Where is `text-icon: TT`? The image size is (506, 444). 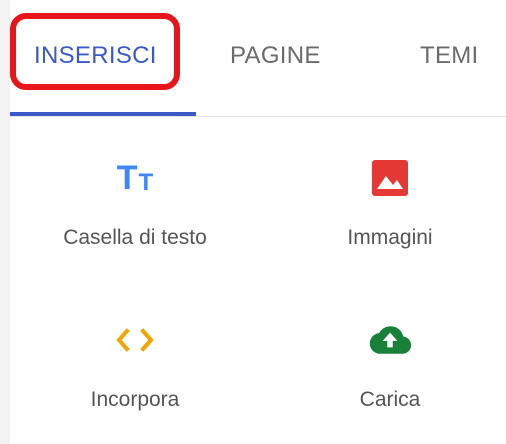 text-icon: TT is located at coordinates (135, 178).